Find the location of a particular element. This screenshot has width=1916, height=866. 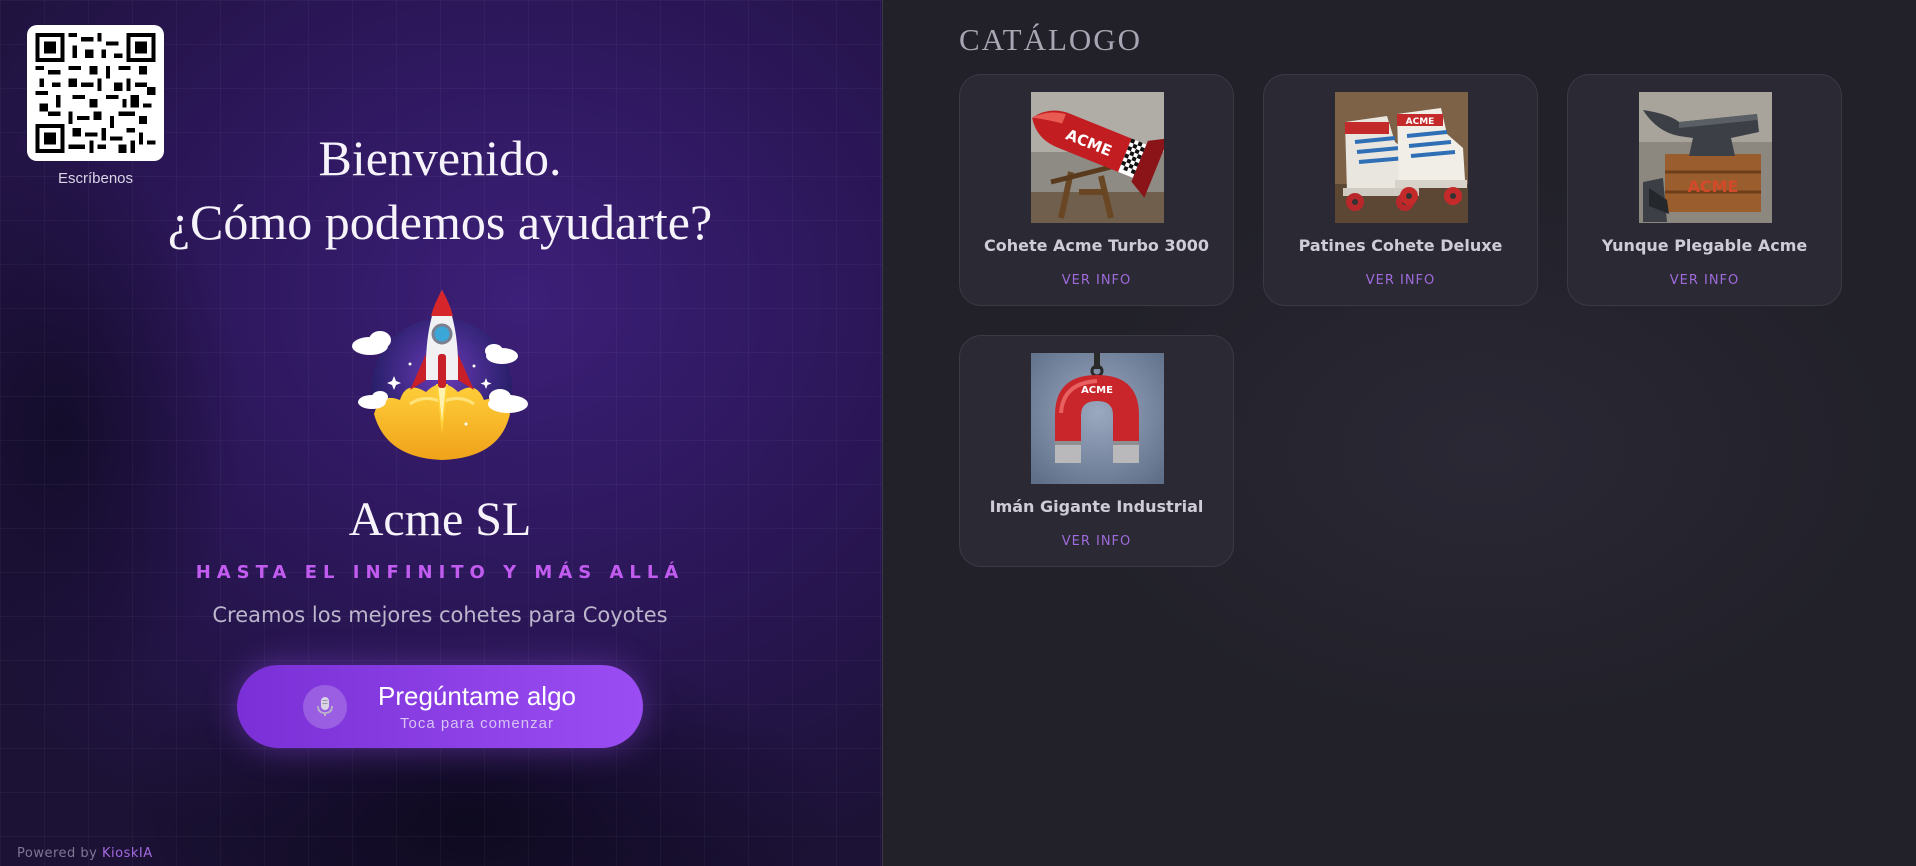

skates-image-text: ACME is located at coordinates (1420, 122).